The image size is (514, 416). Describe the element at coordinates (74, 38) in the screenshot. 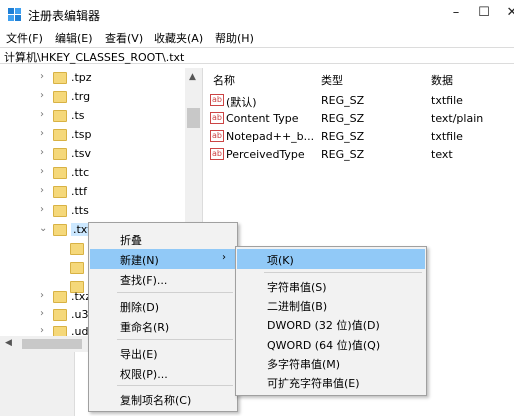

I see `menu-edit: 编辑(E)` at that location.